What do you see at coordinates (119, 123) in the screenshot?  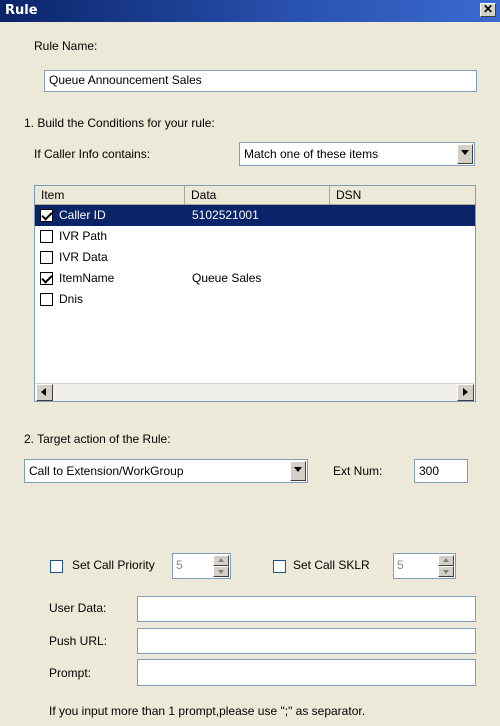 I see `conditions-heading: 1. Build the Conditions for your rule:` at bounding box center [119, 123].